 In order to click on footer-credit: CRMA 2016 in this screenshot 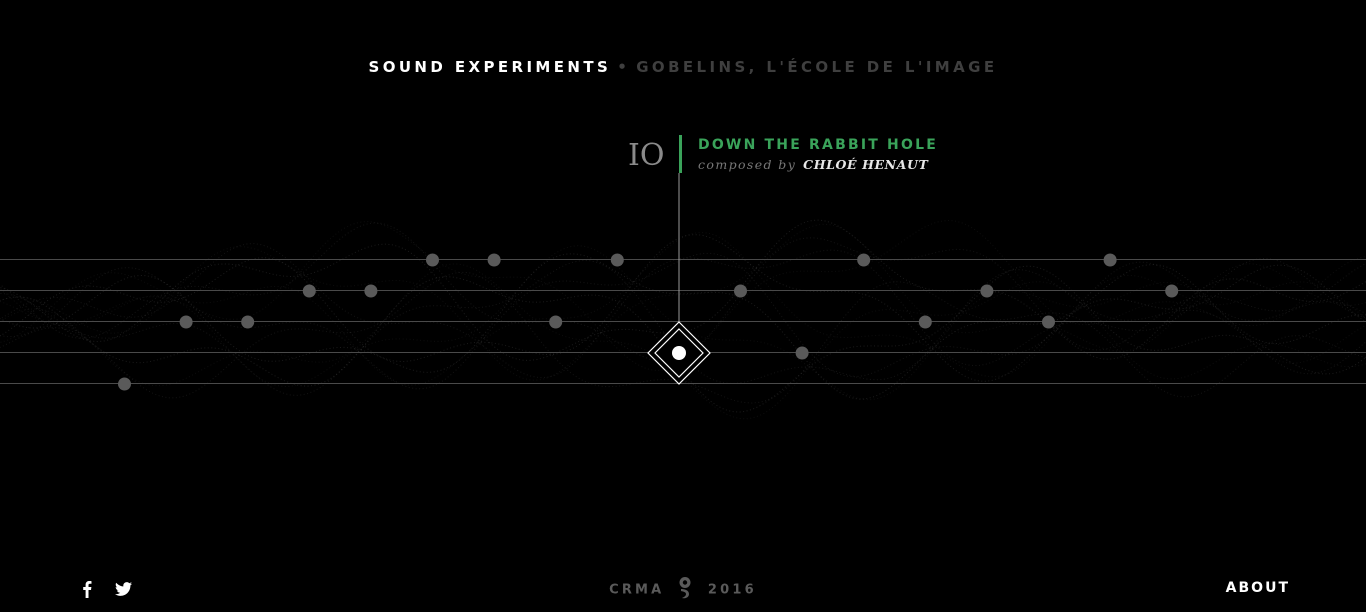, I will do `click(683, 590)`.